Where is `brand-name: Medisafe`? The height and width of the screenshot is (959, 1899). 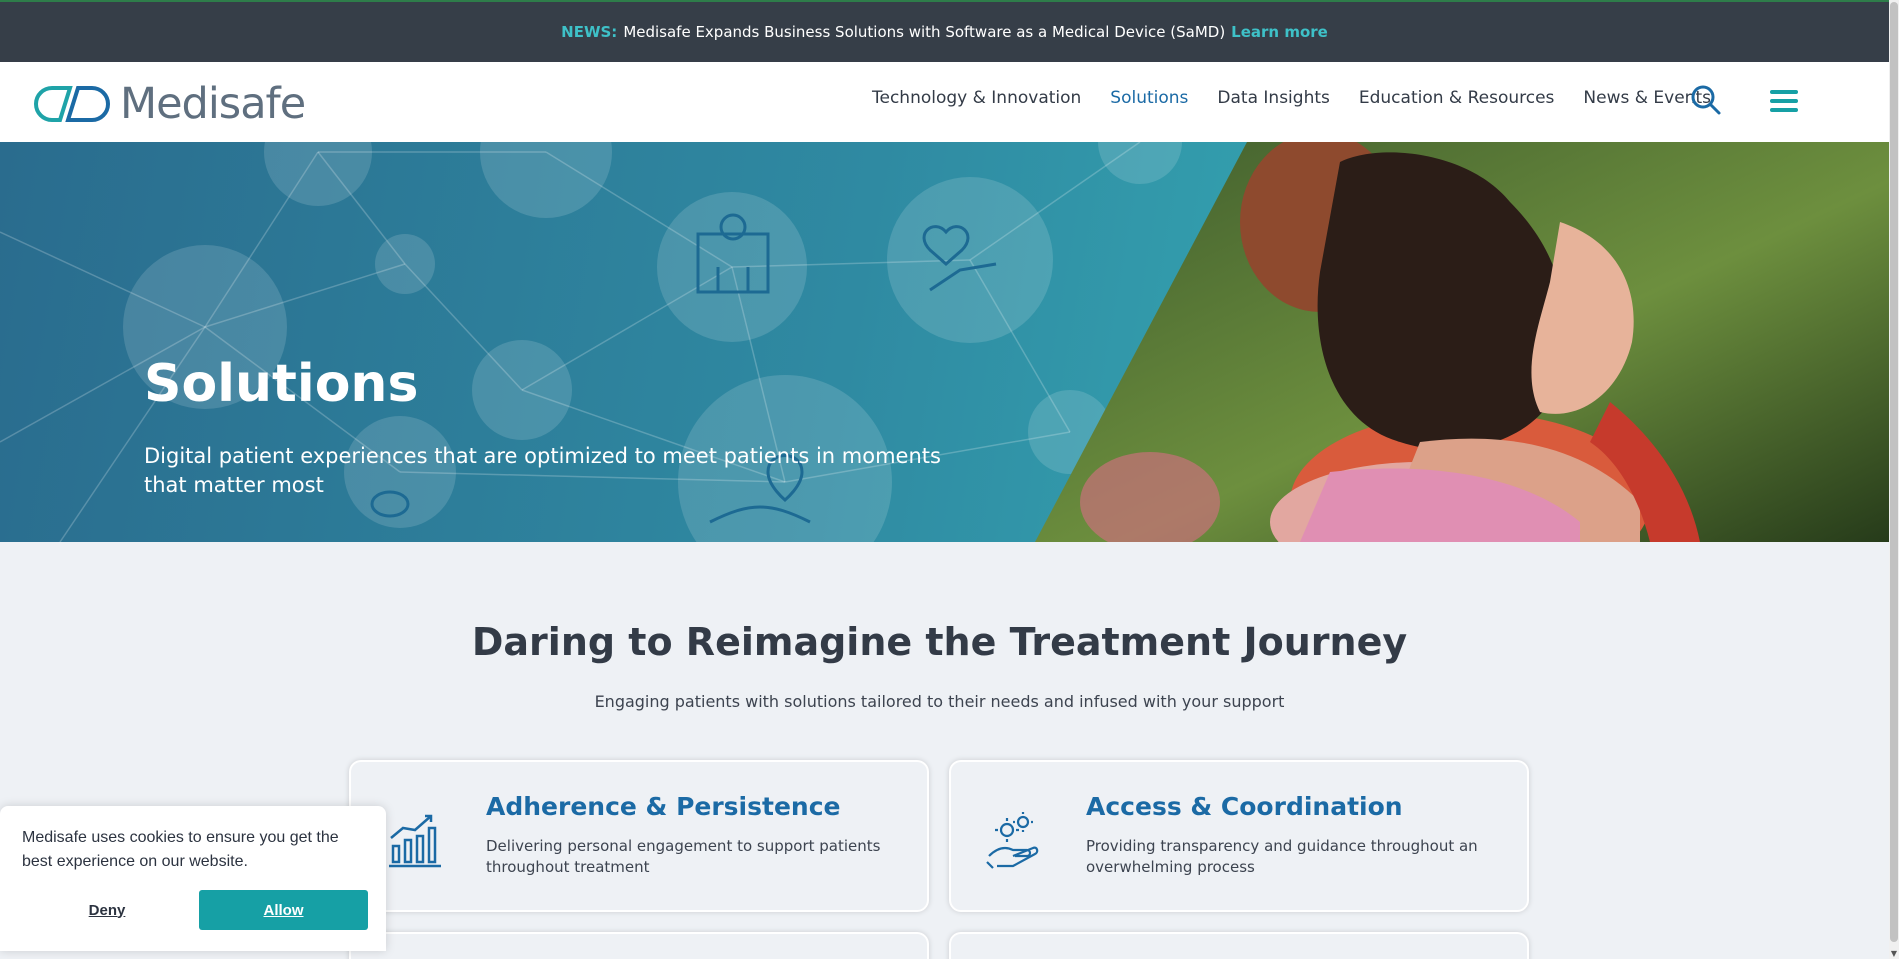
brand-name: Medisafe is located at coordinates (213, 104).